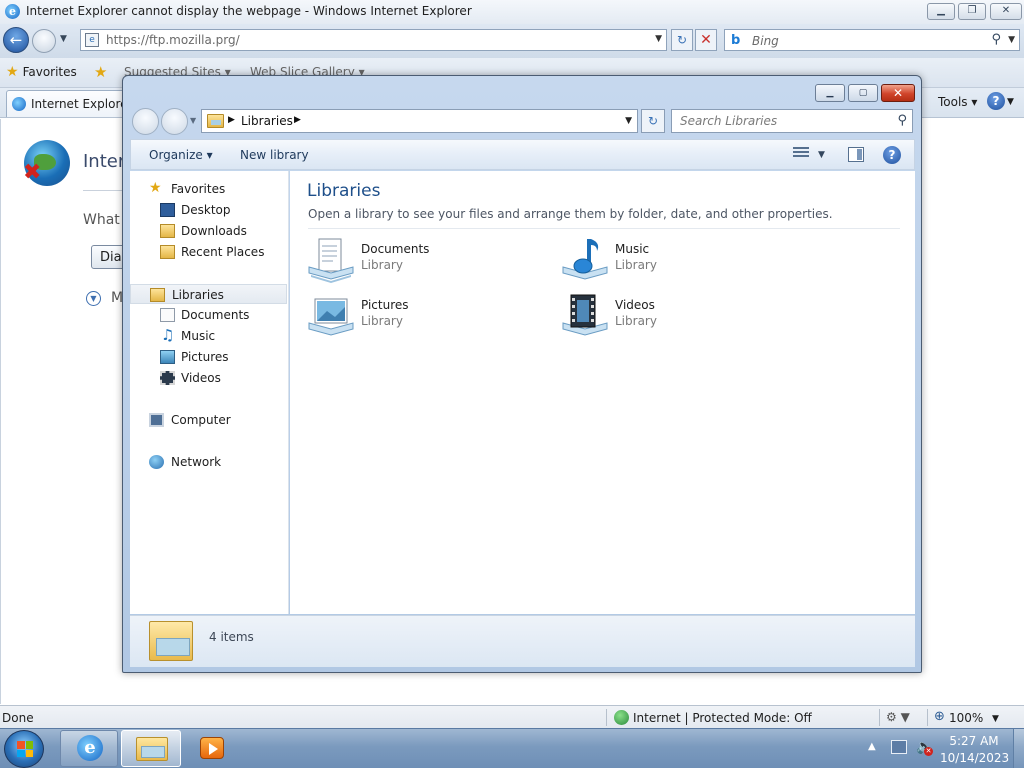 This screenshot has width=1024, height=768. What do you see at coordinates (872, 40) in the screenshot?
I see `search-box: b Bing ⚲ ▼` at bounding box center [872, 40].